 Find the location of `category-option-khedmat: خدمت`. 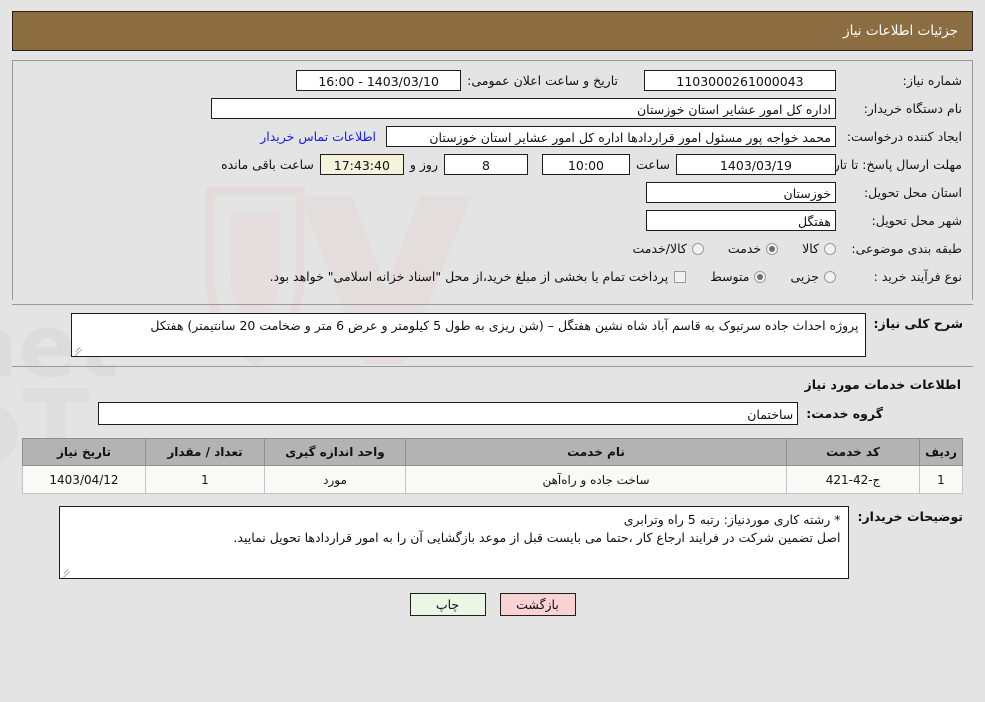

category-option-khedmat: خدمت is located at coordinates (753, 248).